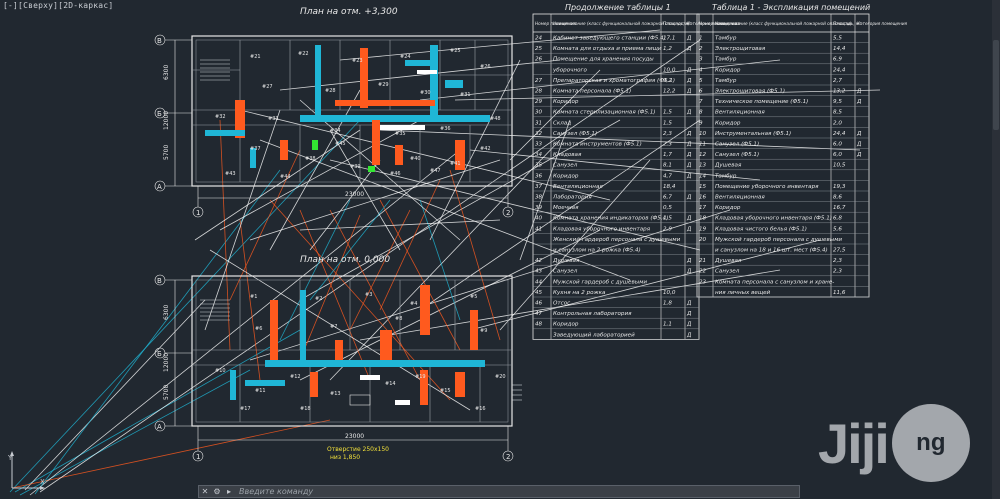 Image resolution: width=1000 pixels, height=499 pixels. Describe the element at coordinates (837, 60) in the screenshot. I see `table-cell: 6,9` at that location.